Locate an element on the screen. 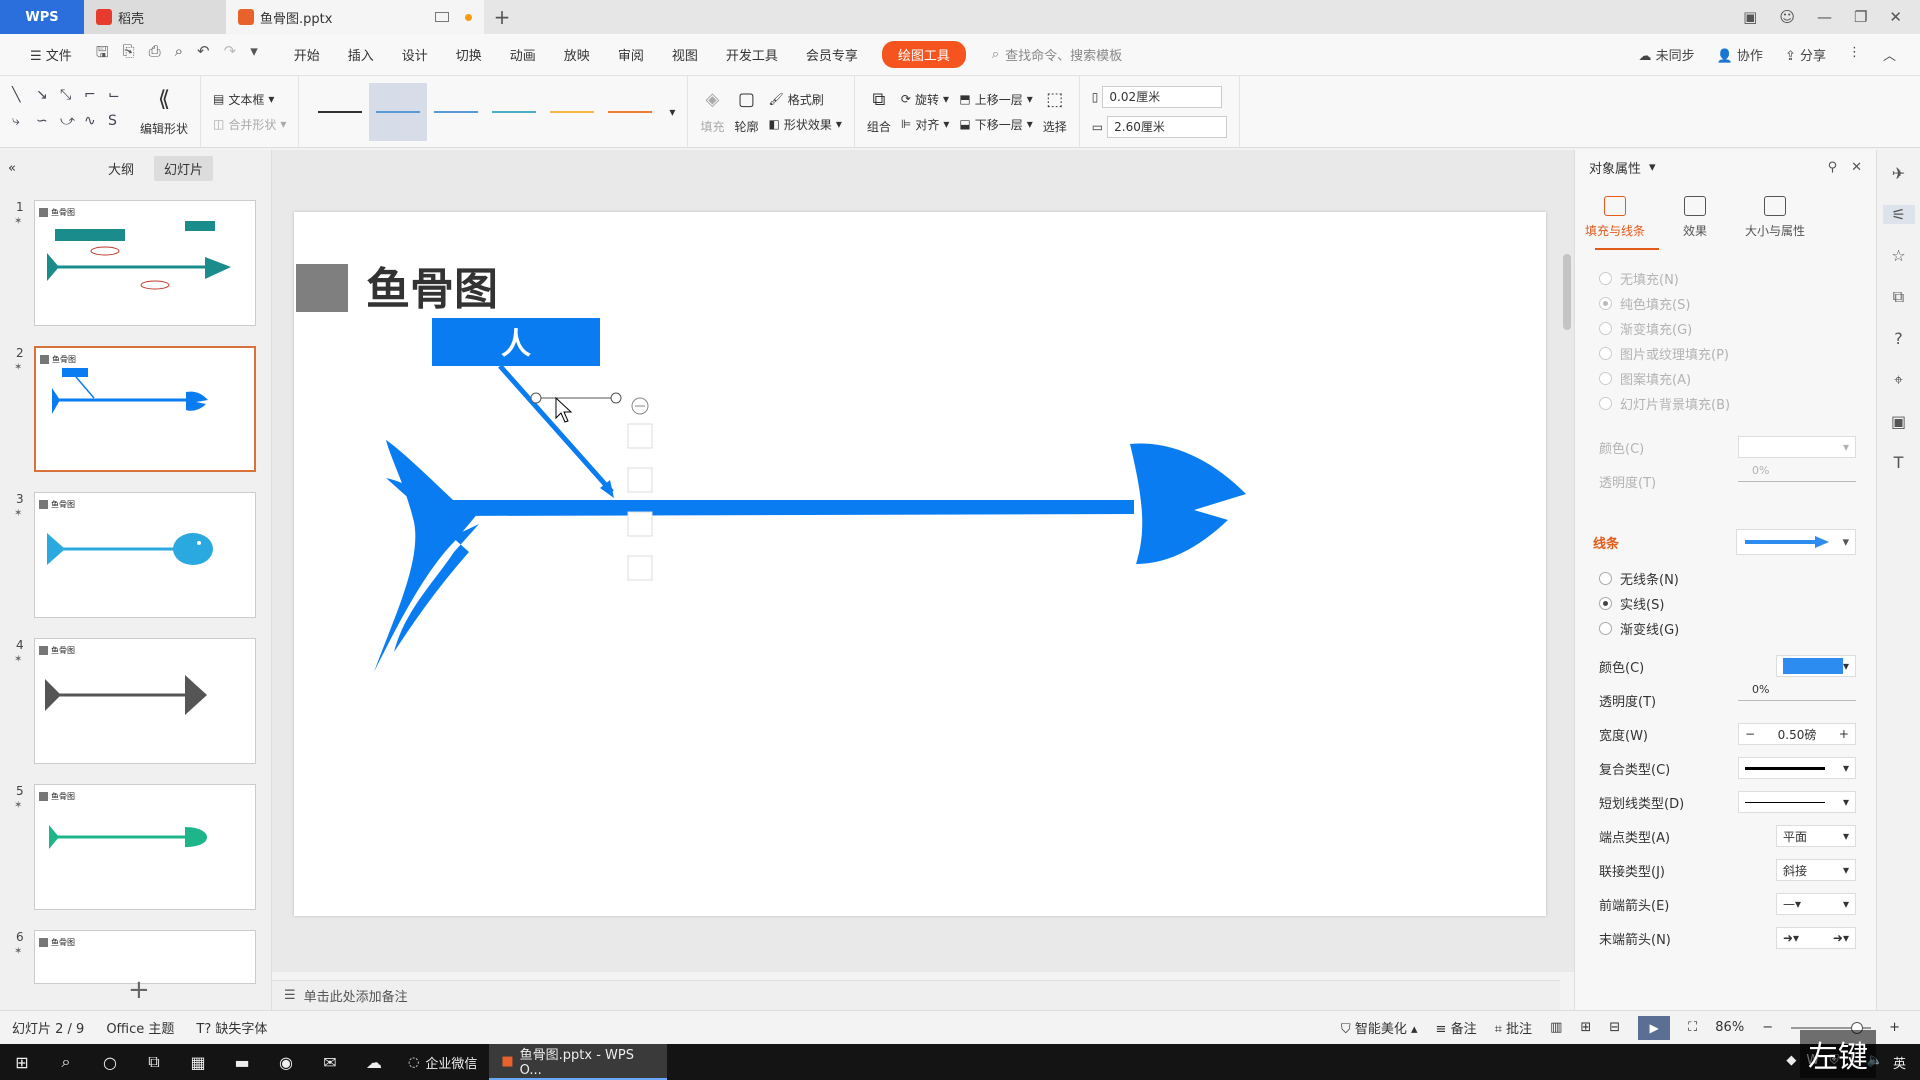 This screenshot has height=1080, width=1920. curve-double-icon: ∿ is located at coordinates (95, 125).